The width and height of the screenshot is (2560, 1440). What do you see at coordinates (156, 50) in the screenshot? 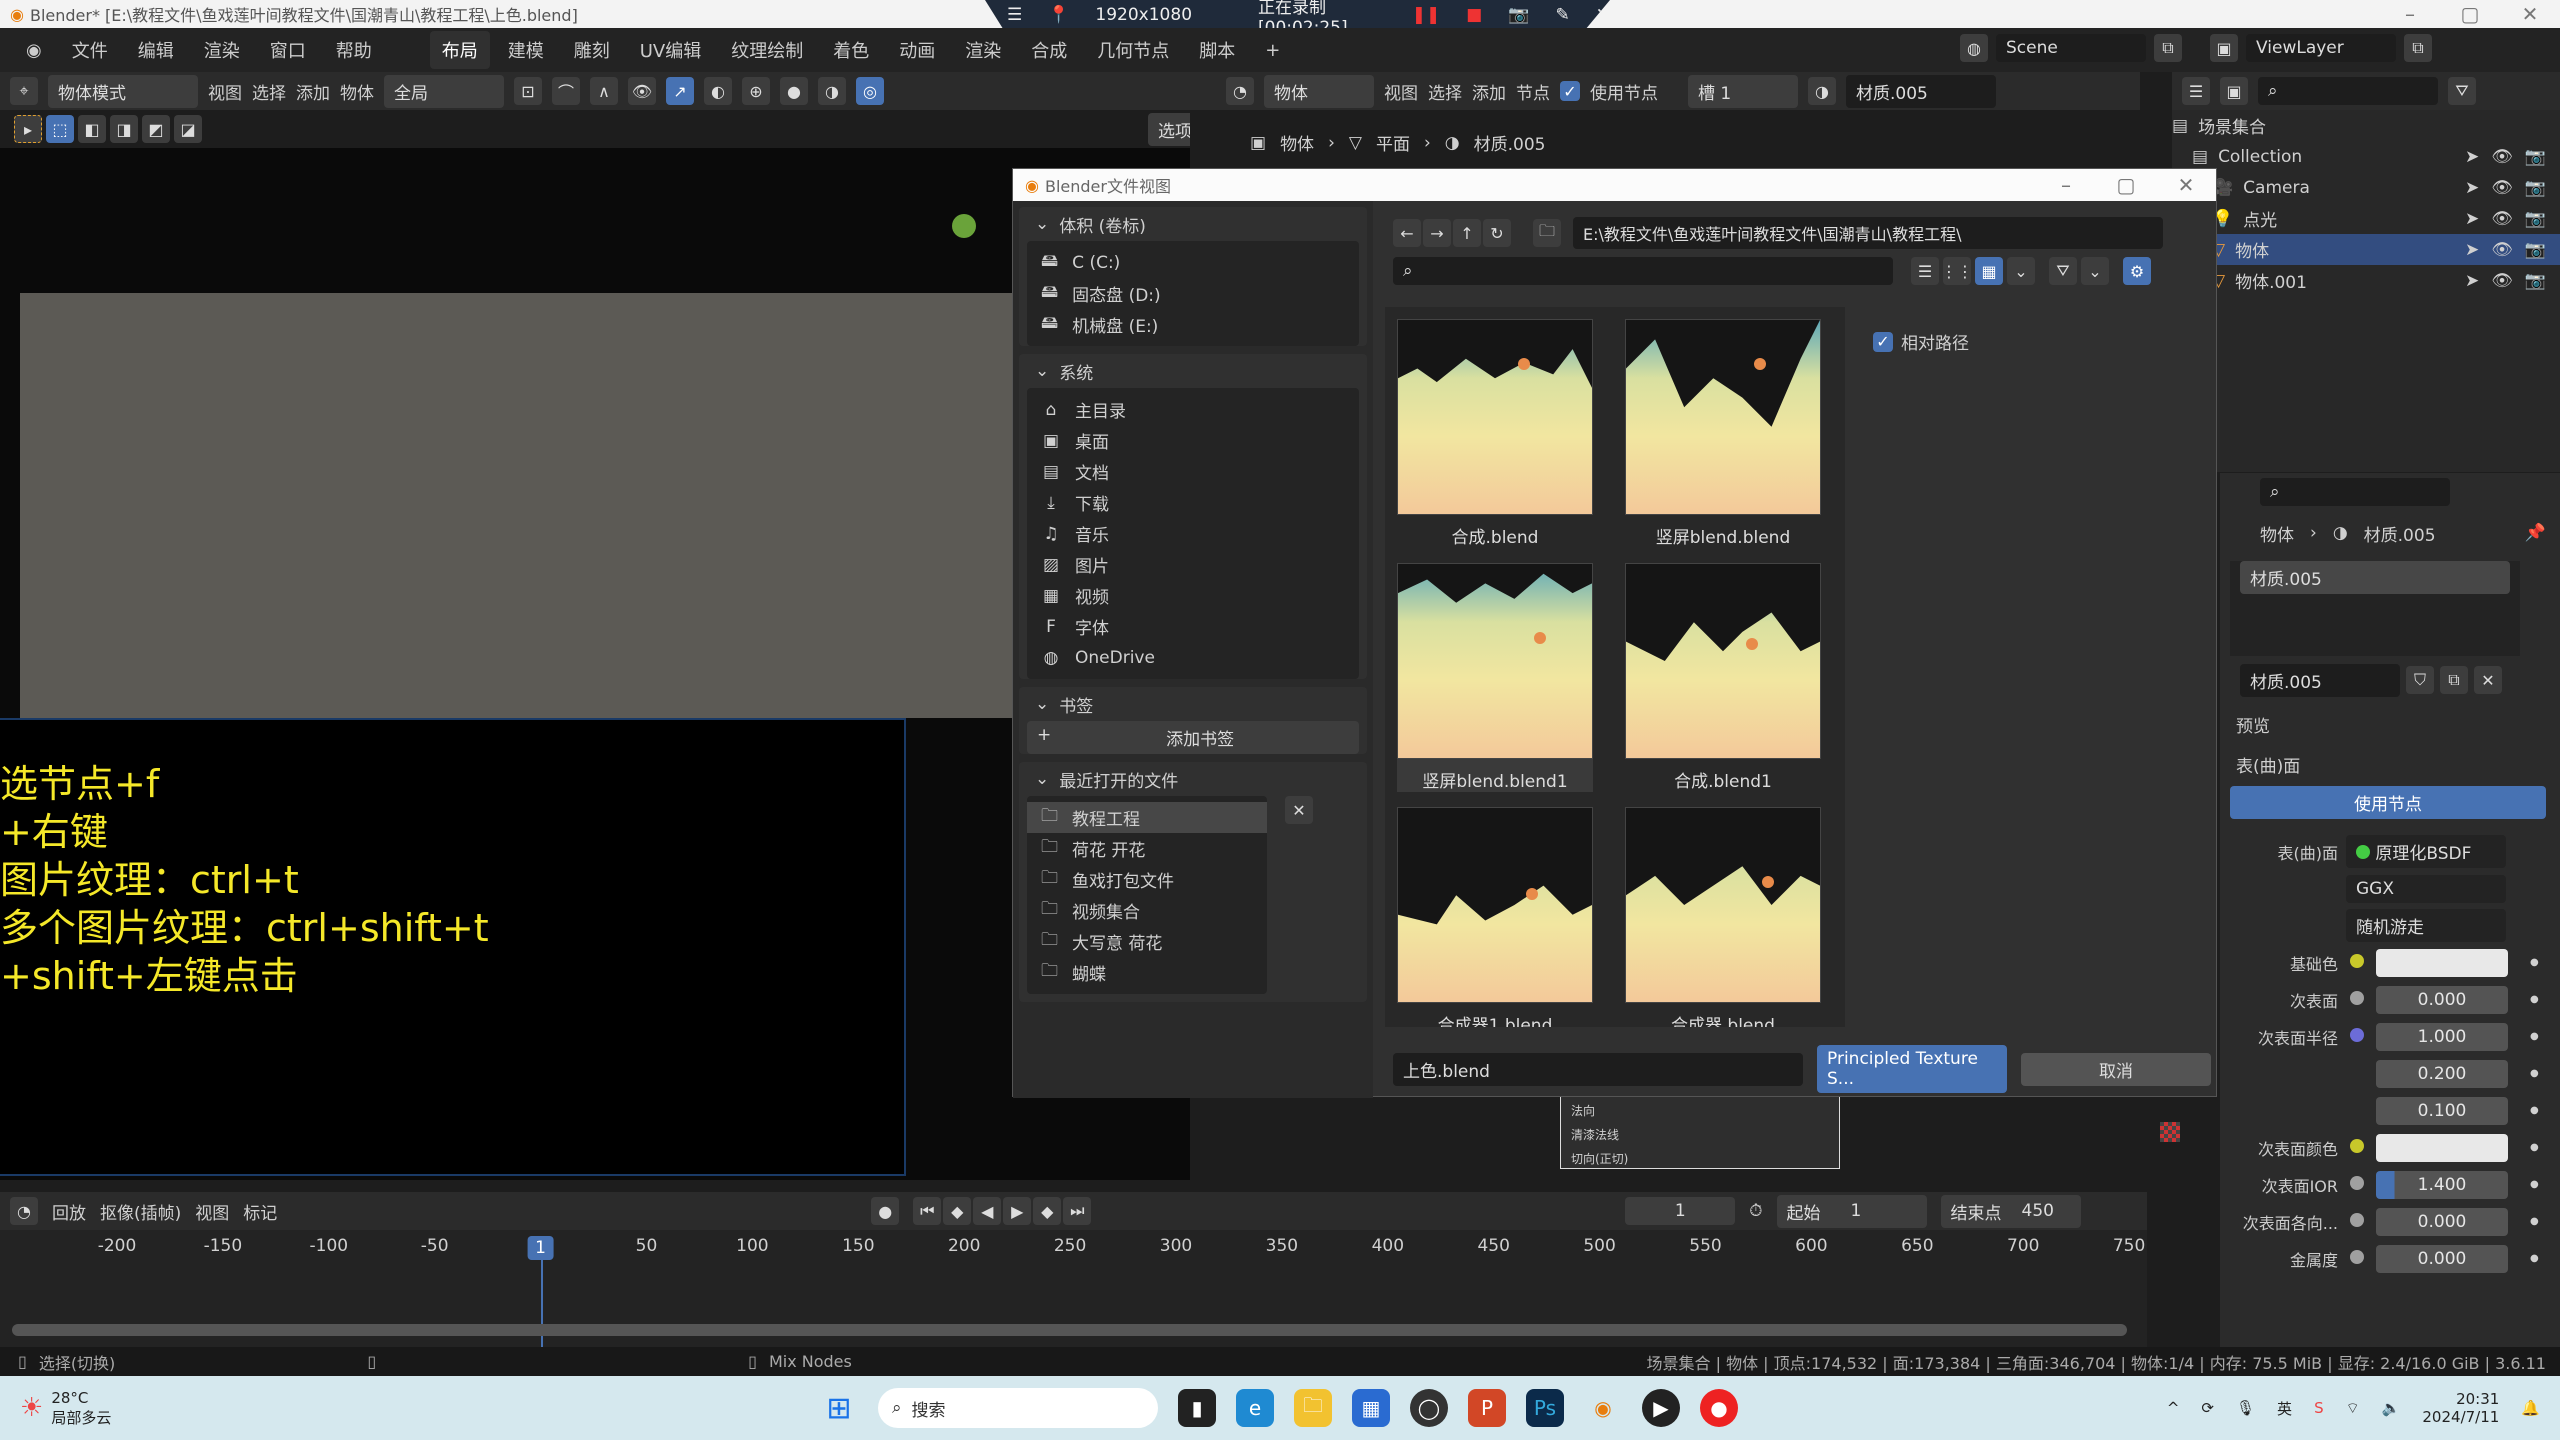
I see `menu-item: 编辑` at bounding box center [156, 50].